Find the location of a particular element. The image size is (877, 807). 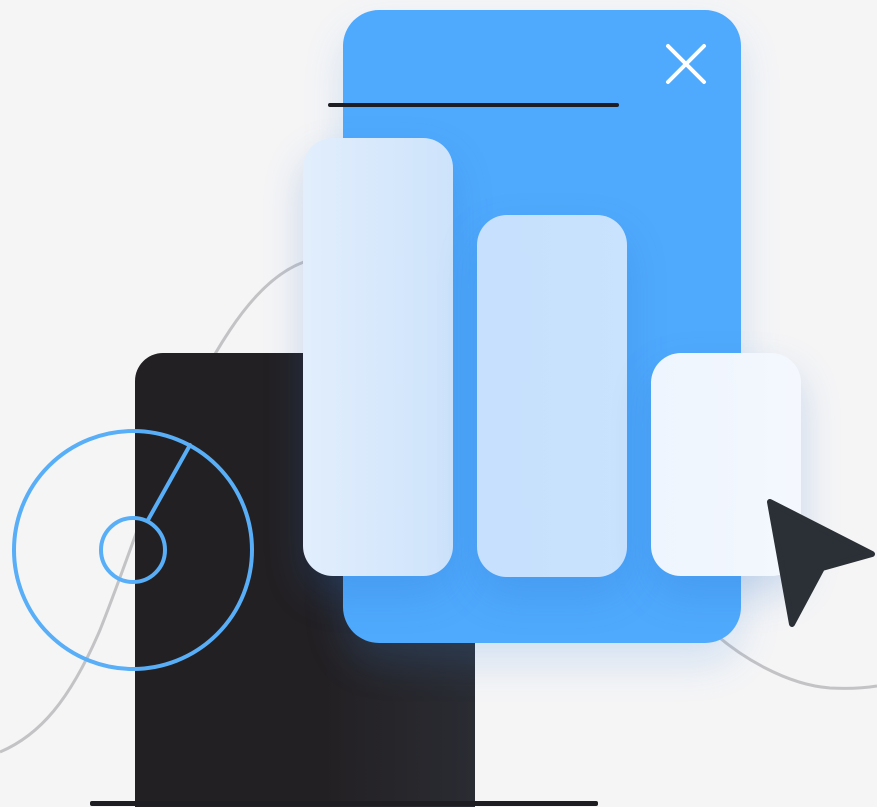

close-icon is located at coordinates (686, 64).